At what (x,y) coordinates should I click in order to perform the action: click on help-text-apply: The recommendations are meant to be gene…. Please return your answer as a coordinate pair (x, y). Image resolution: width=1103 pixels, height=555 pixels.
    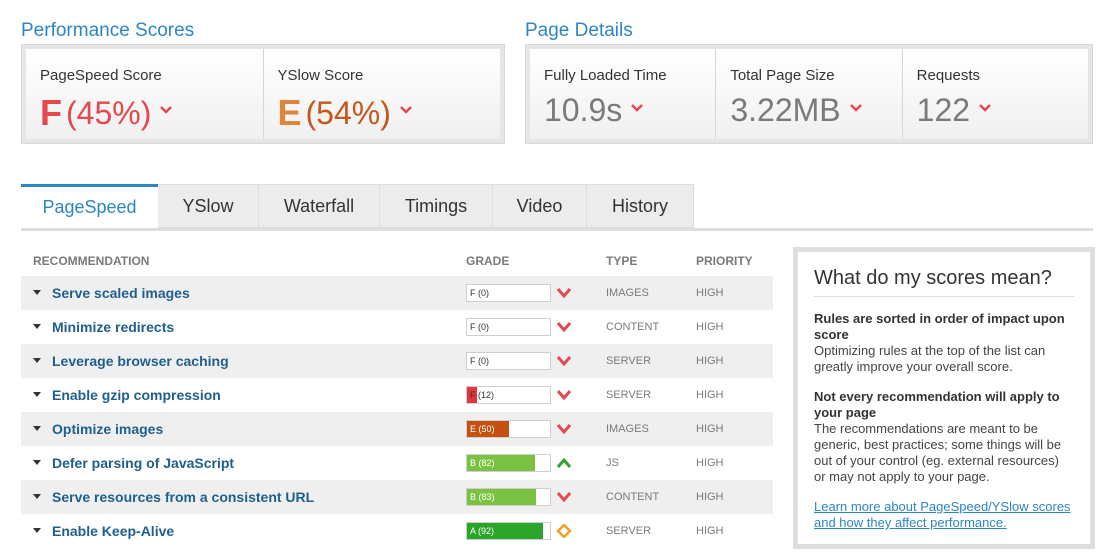
    Looking at the image, I should click on (938, 452).